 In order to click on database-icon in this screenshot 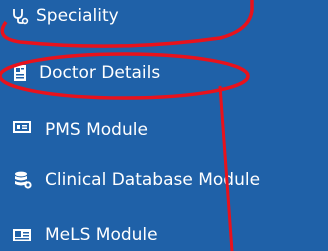, I will do `click(23, 180)`.